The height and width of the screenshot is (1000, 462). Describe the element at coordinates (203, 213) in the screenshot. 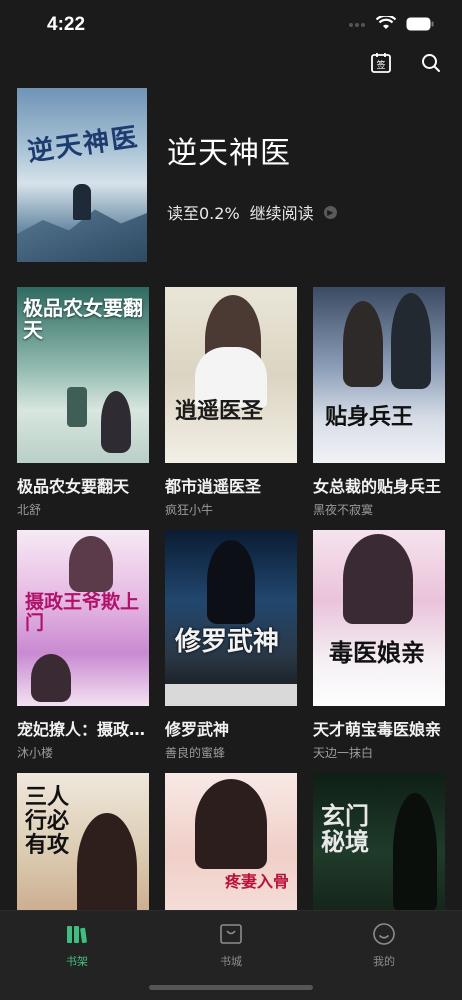

I see `reading-progress: 读至0.2%` at that location.